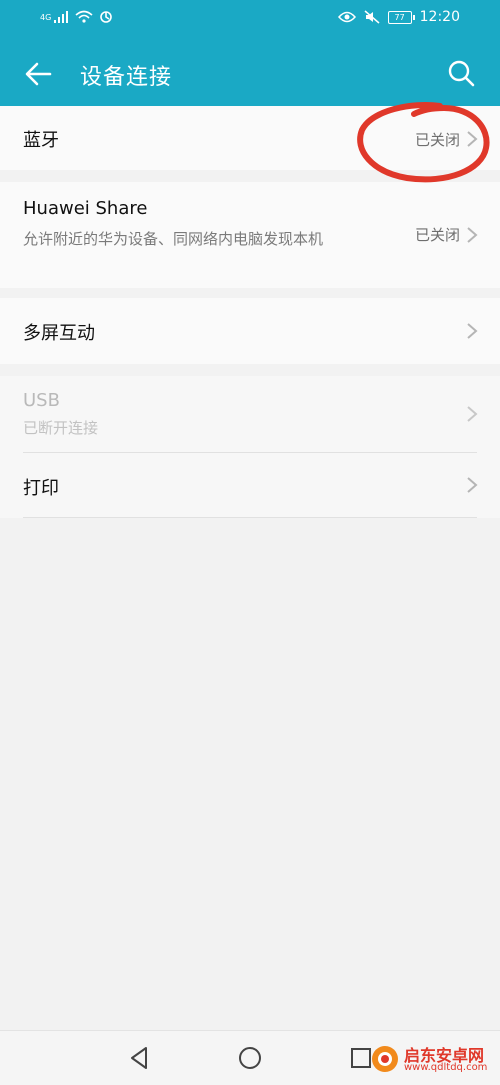 Image resolution: width=500 pixels, height=1085 pixels. What do you see at coordinates (437, 140) in the screenshot?
I see `bluetooth-status: 已关闭` at bounding box center [437, 140].